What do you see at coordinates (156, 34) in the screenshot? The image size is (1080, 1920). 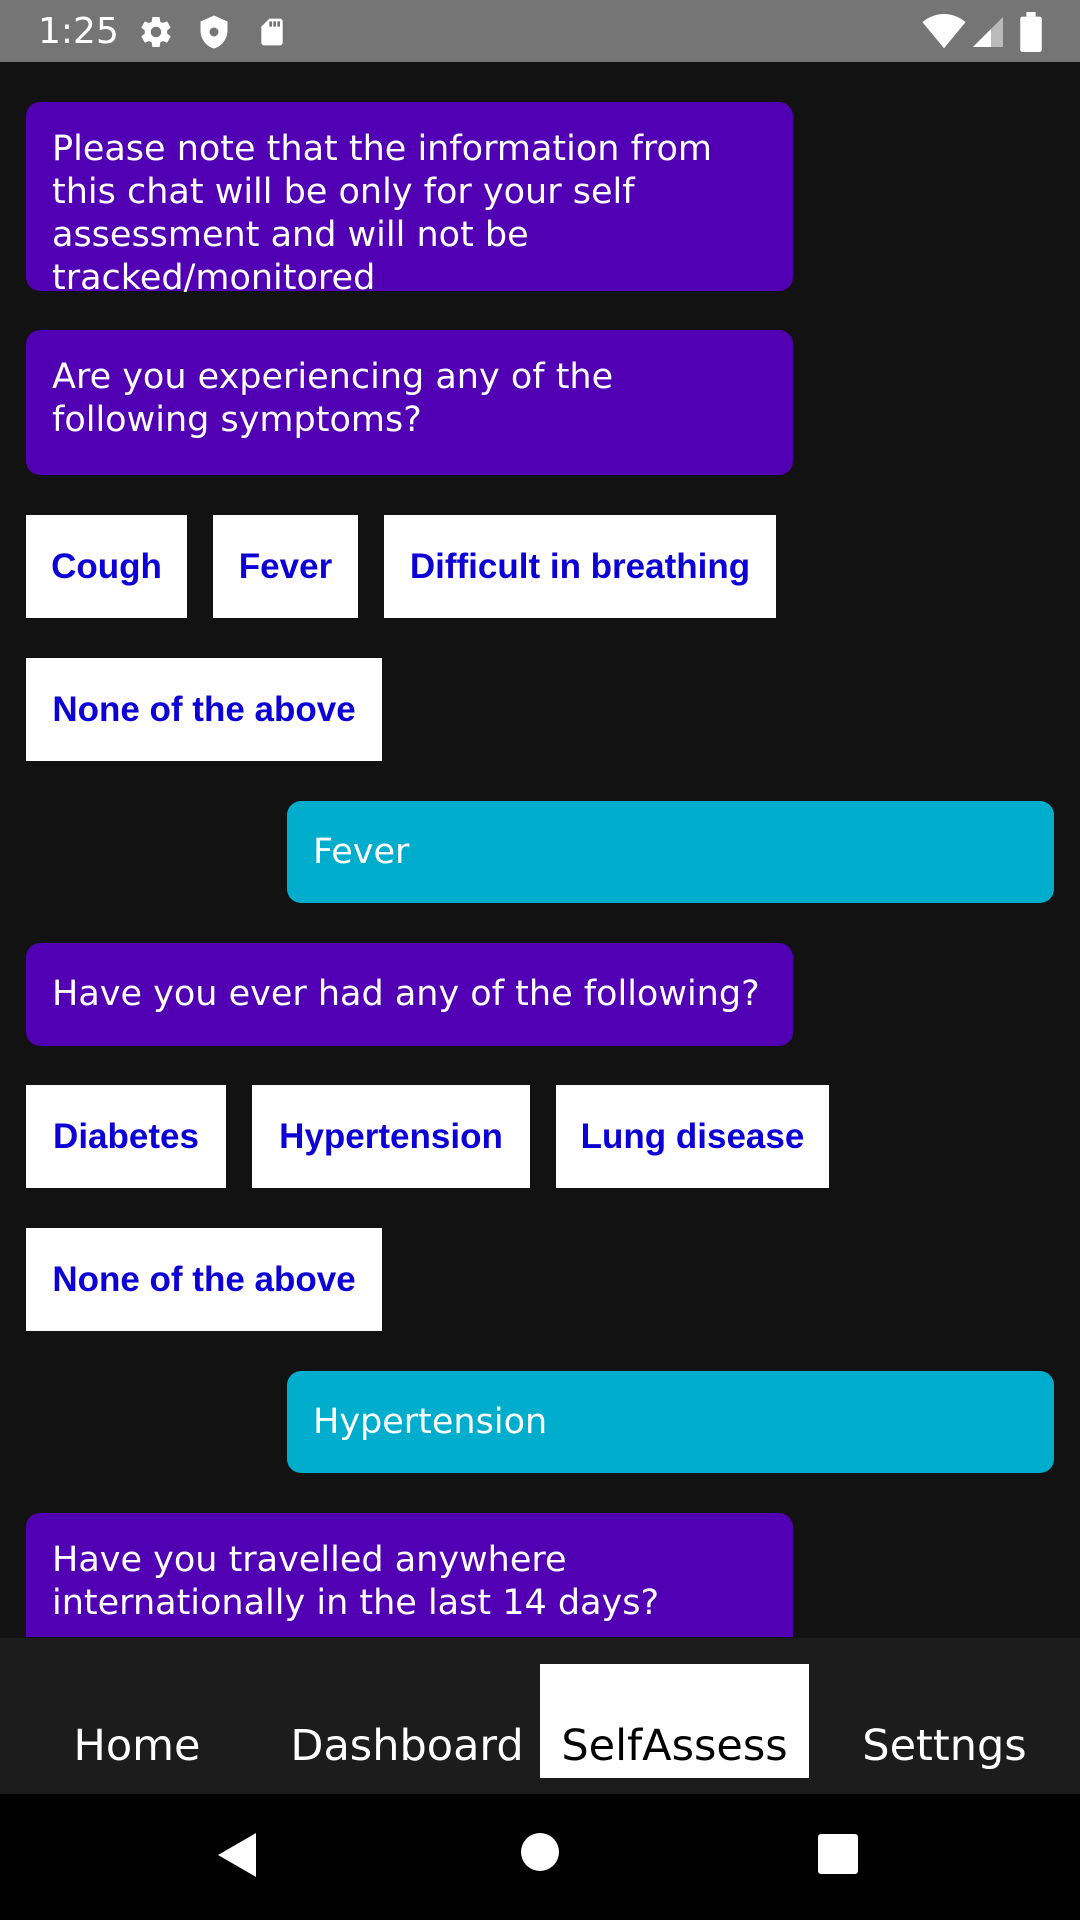 I see `gear-icon` at bounding box center [156, 34].